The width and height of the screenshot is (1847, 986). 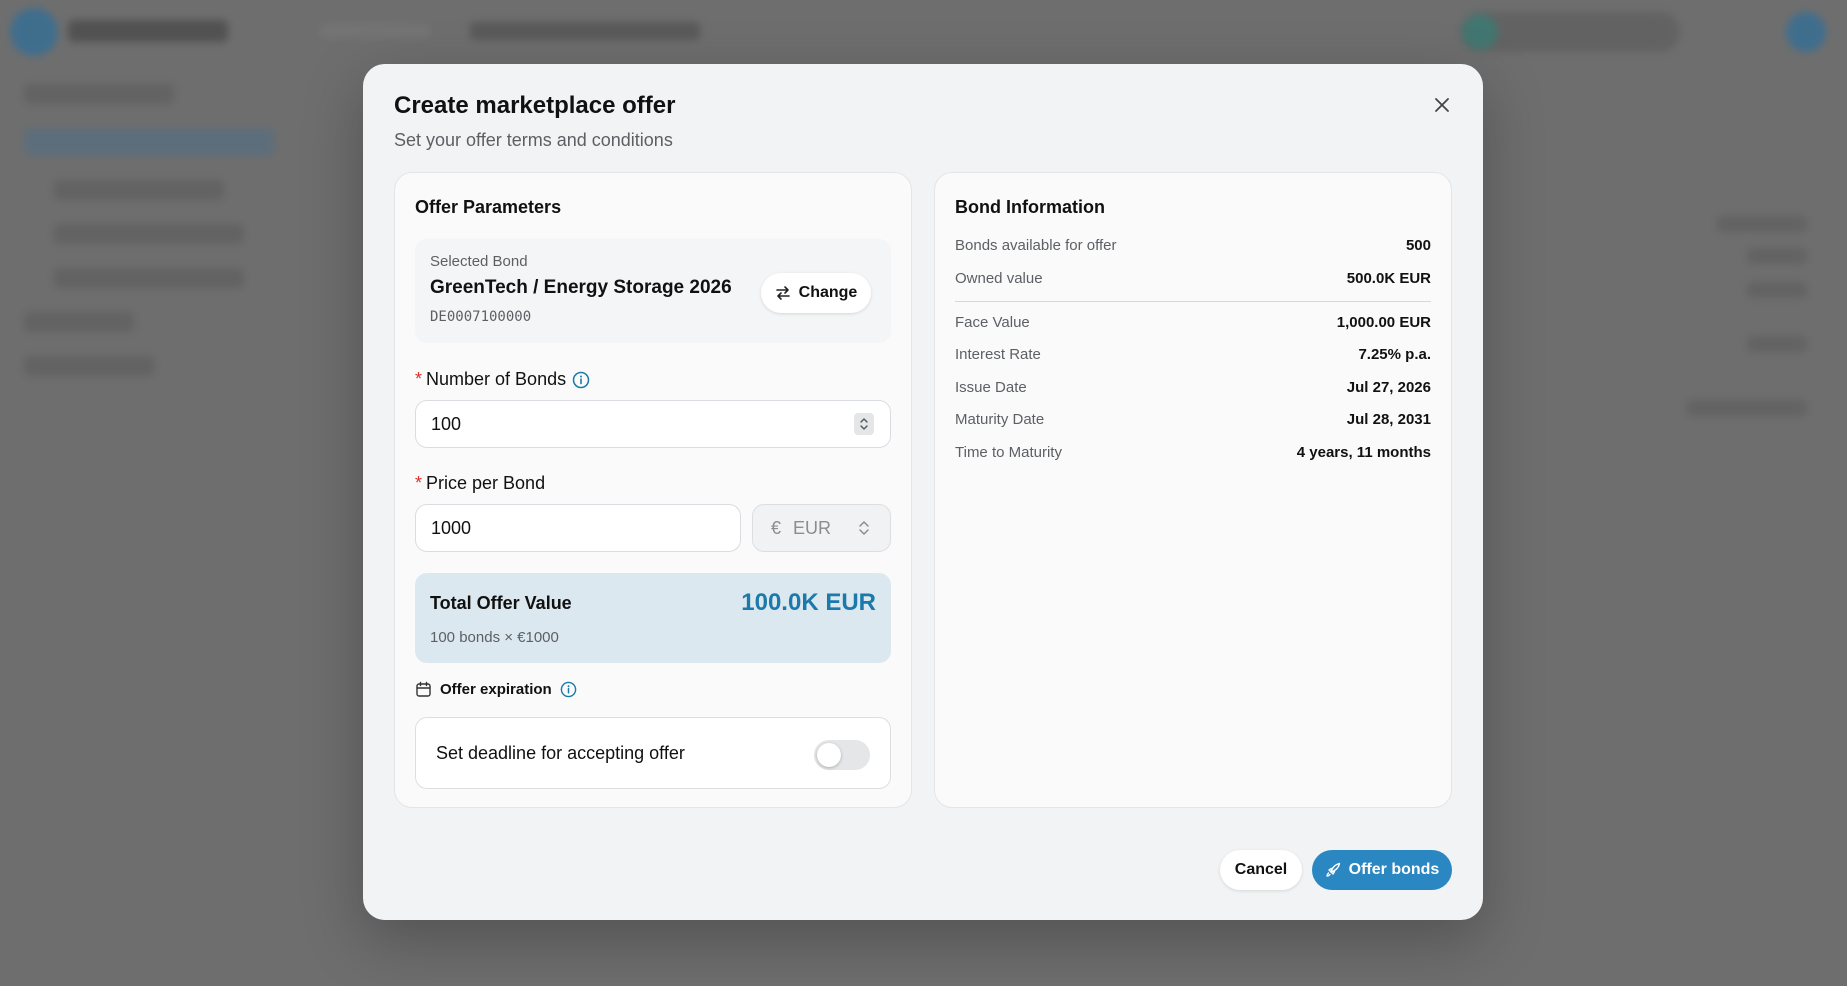 I want to click on price-per-bond-label: * Price per Bond, so click(x=480, y=483).